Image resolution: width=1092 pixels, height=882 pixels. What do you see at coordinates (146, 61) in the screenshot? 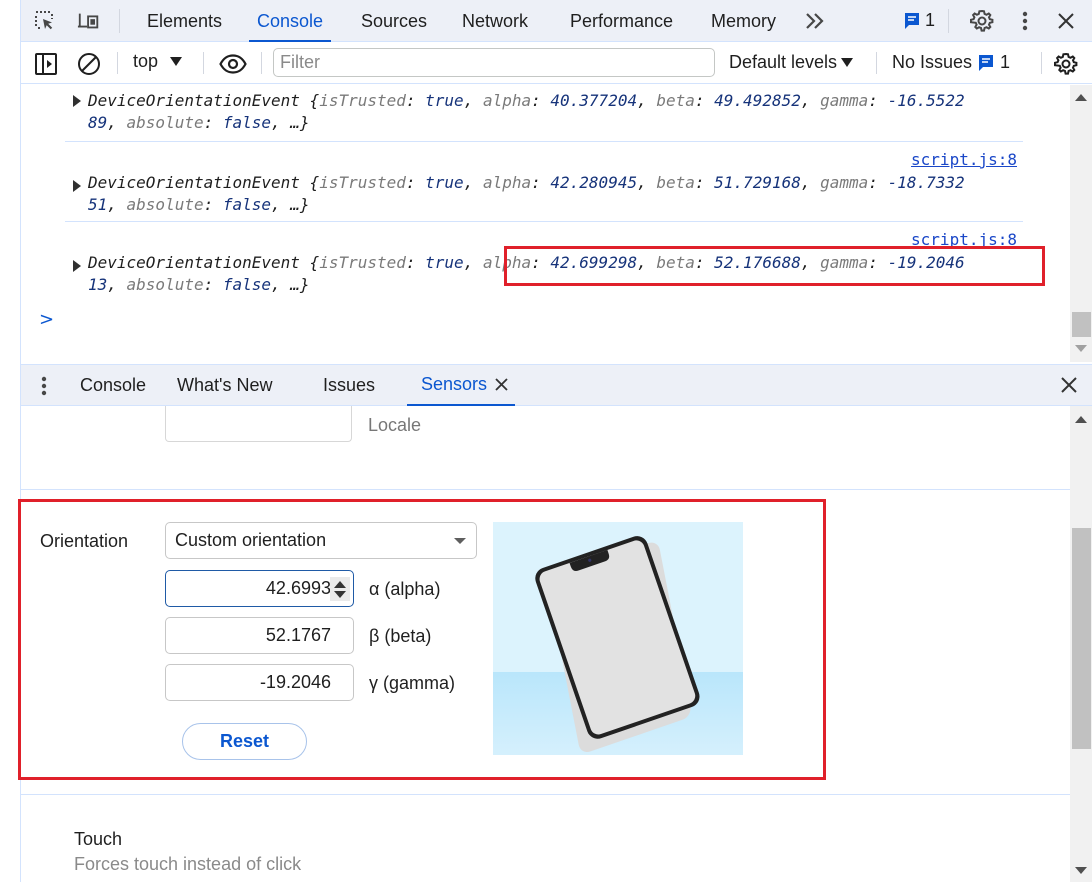
I see `context-value: top` at bounding box center [146, 61].